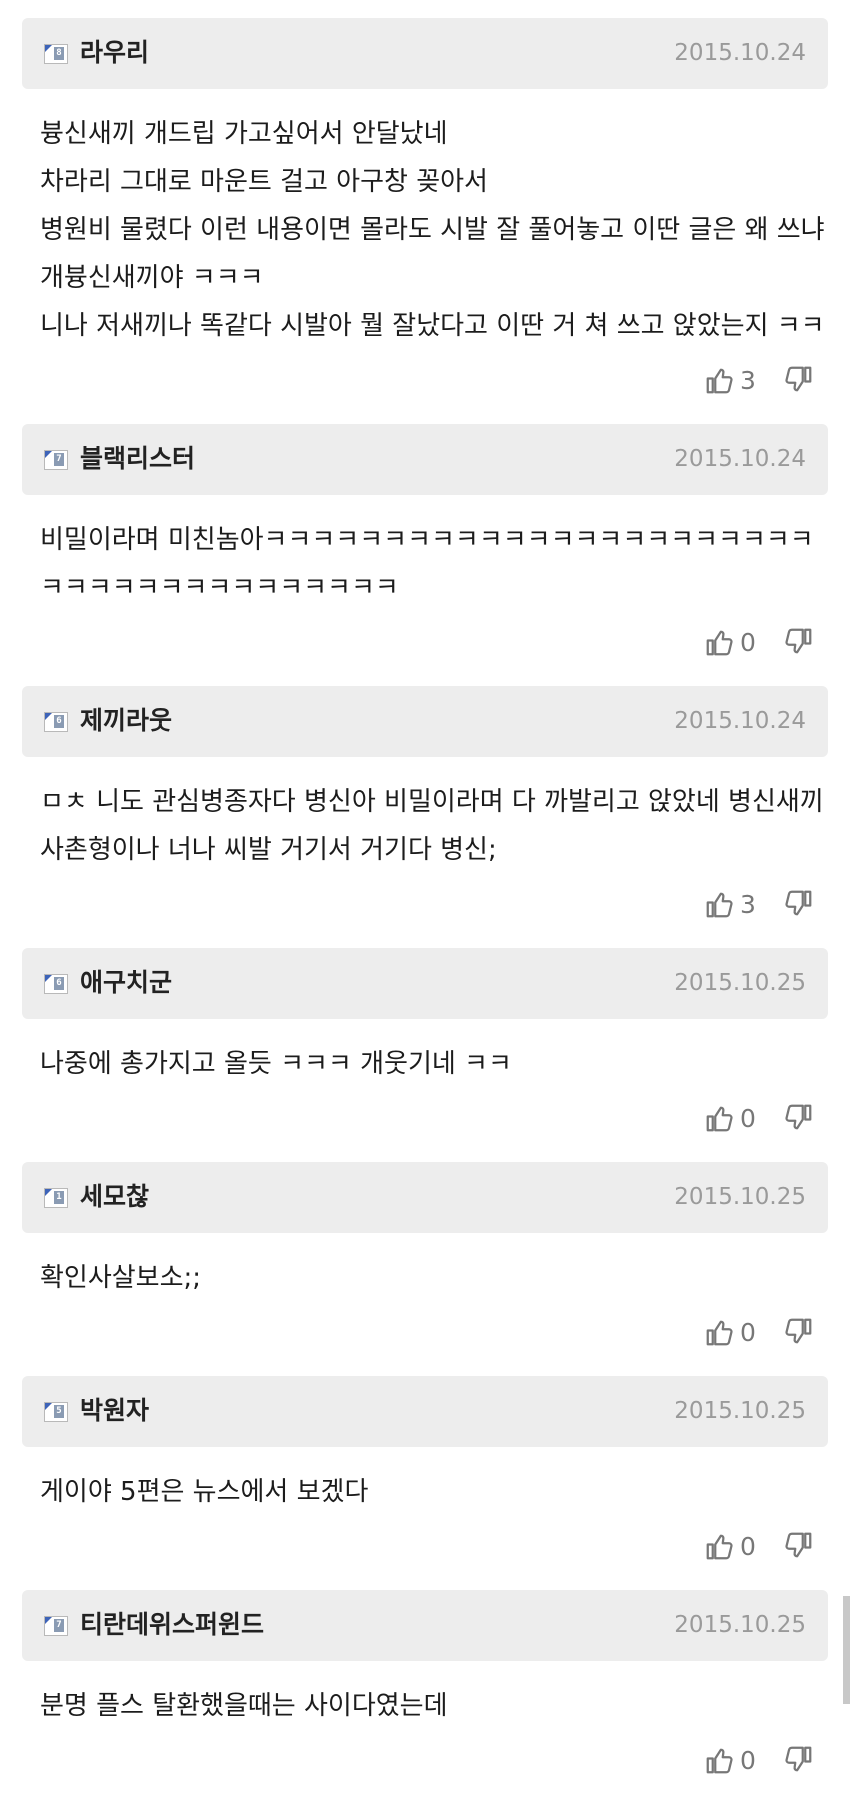 The width and height of the screenshot is (850, 1816). Describe the element at coordinates (126, 983) in the screenshot. I see `username: 애구치군` at that location.